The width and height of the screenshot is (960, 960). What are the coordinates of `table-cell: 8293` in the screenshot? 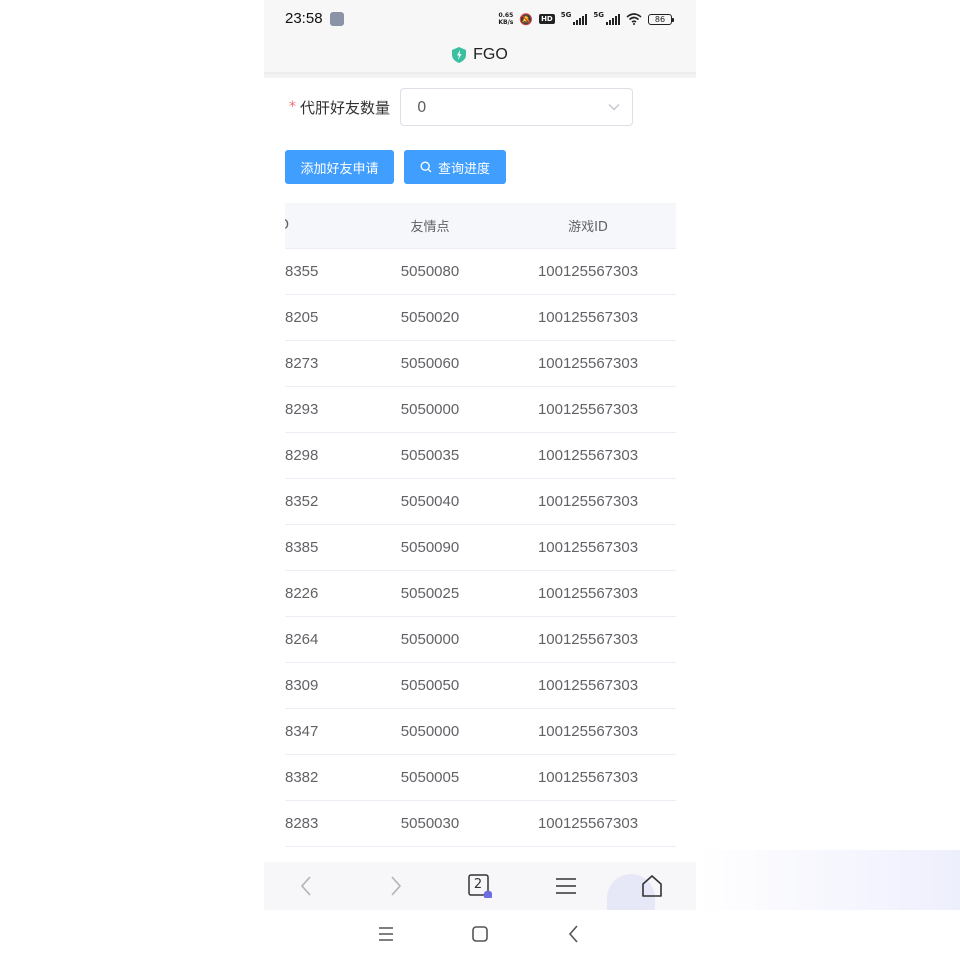 It's located at (302, 409).